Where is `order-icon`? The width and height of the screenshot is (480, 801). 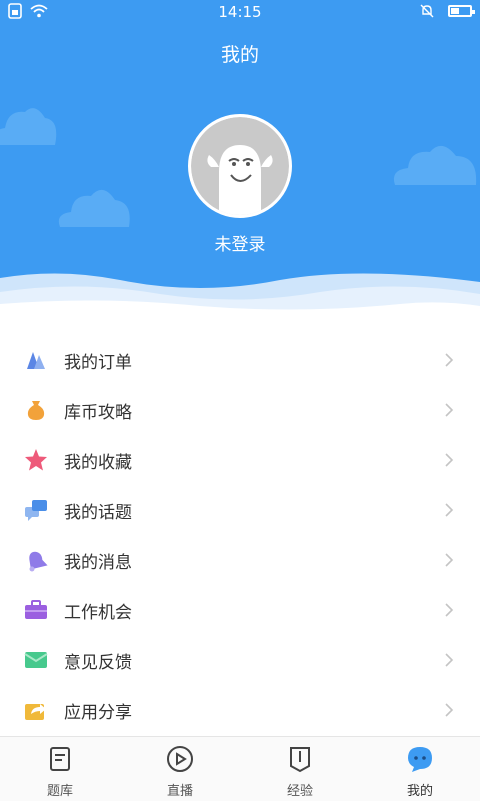
order-icon is located at coordinates (36, 360).